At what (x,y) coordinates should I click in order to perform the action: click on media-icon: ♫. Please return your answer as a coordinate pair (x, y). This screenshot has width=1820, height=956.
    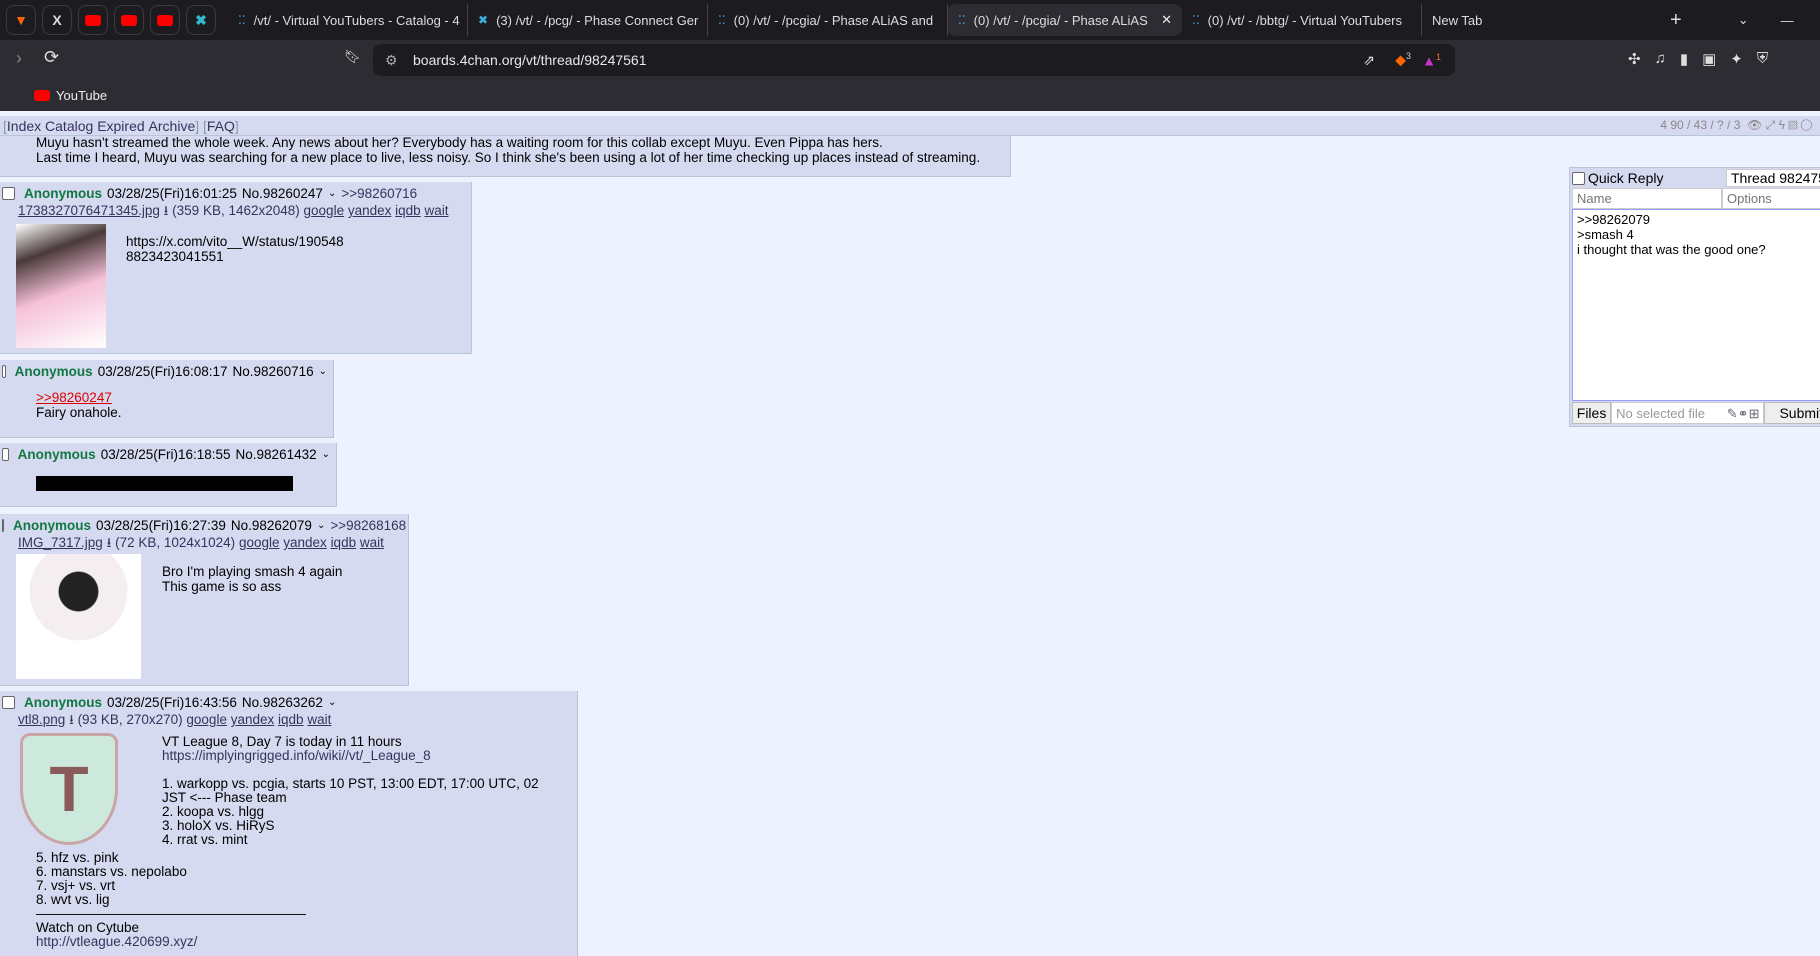
    Looking at the image, I should click on (1660, 59).